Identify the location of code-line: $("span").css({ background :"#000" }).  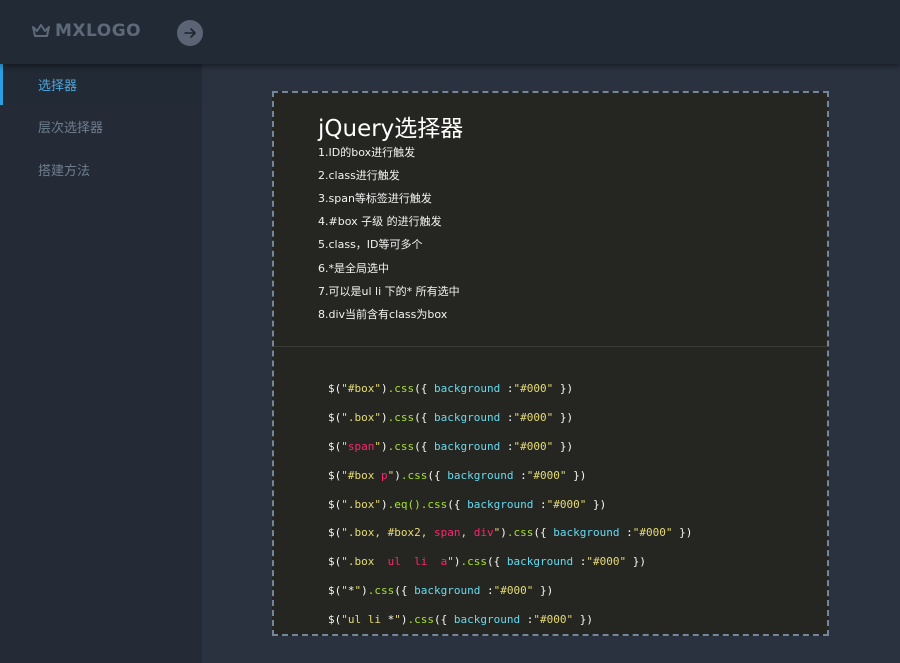
(450, 446).